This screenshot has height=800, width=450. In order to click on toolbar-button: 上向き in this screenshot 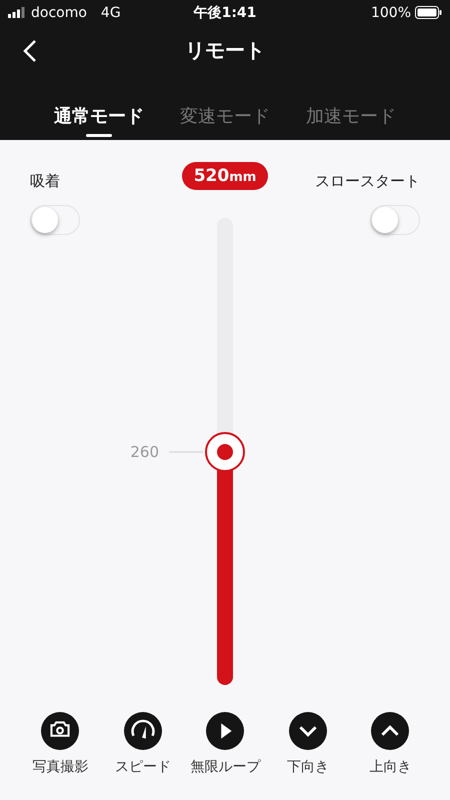, I will do `click(390, 744)`.